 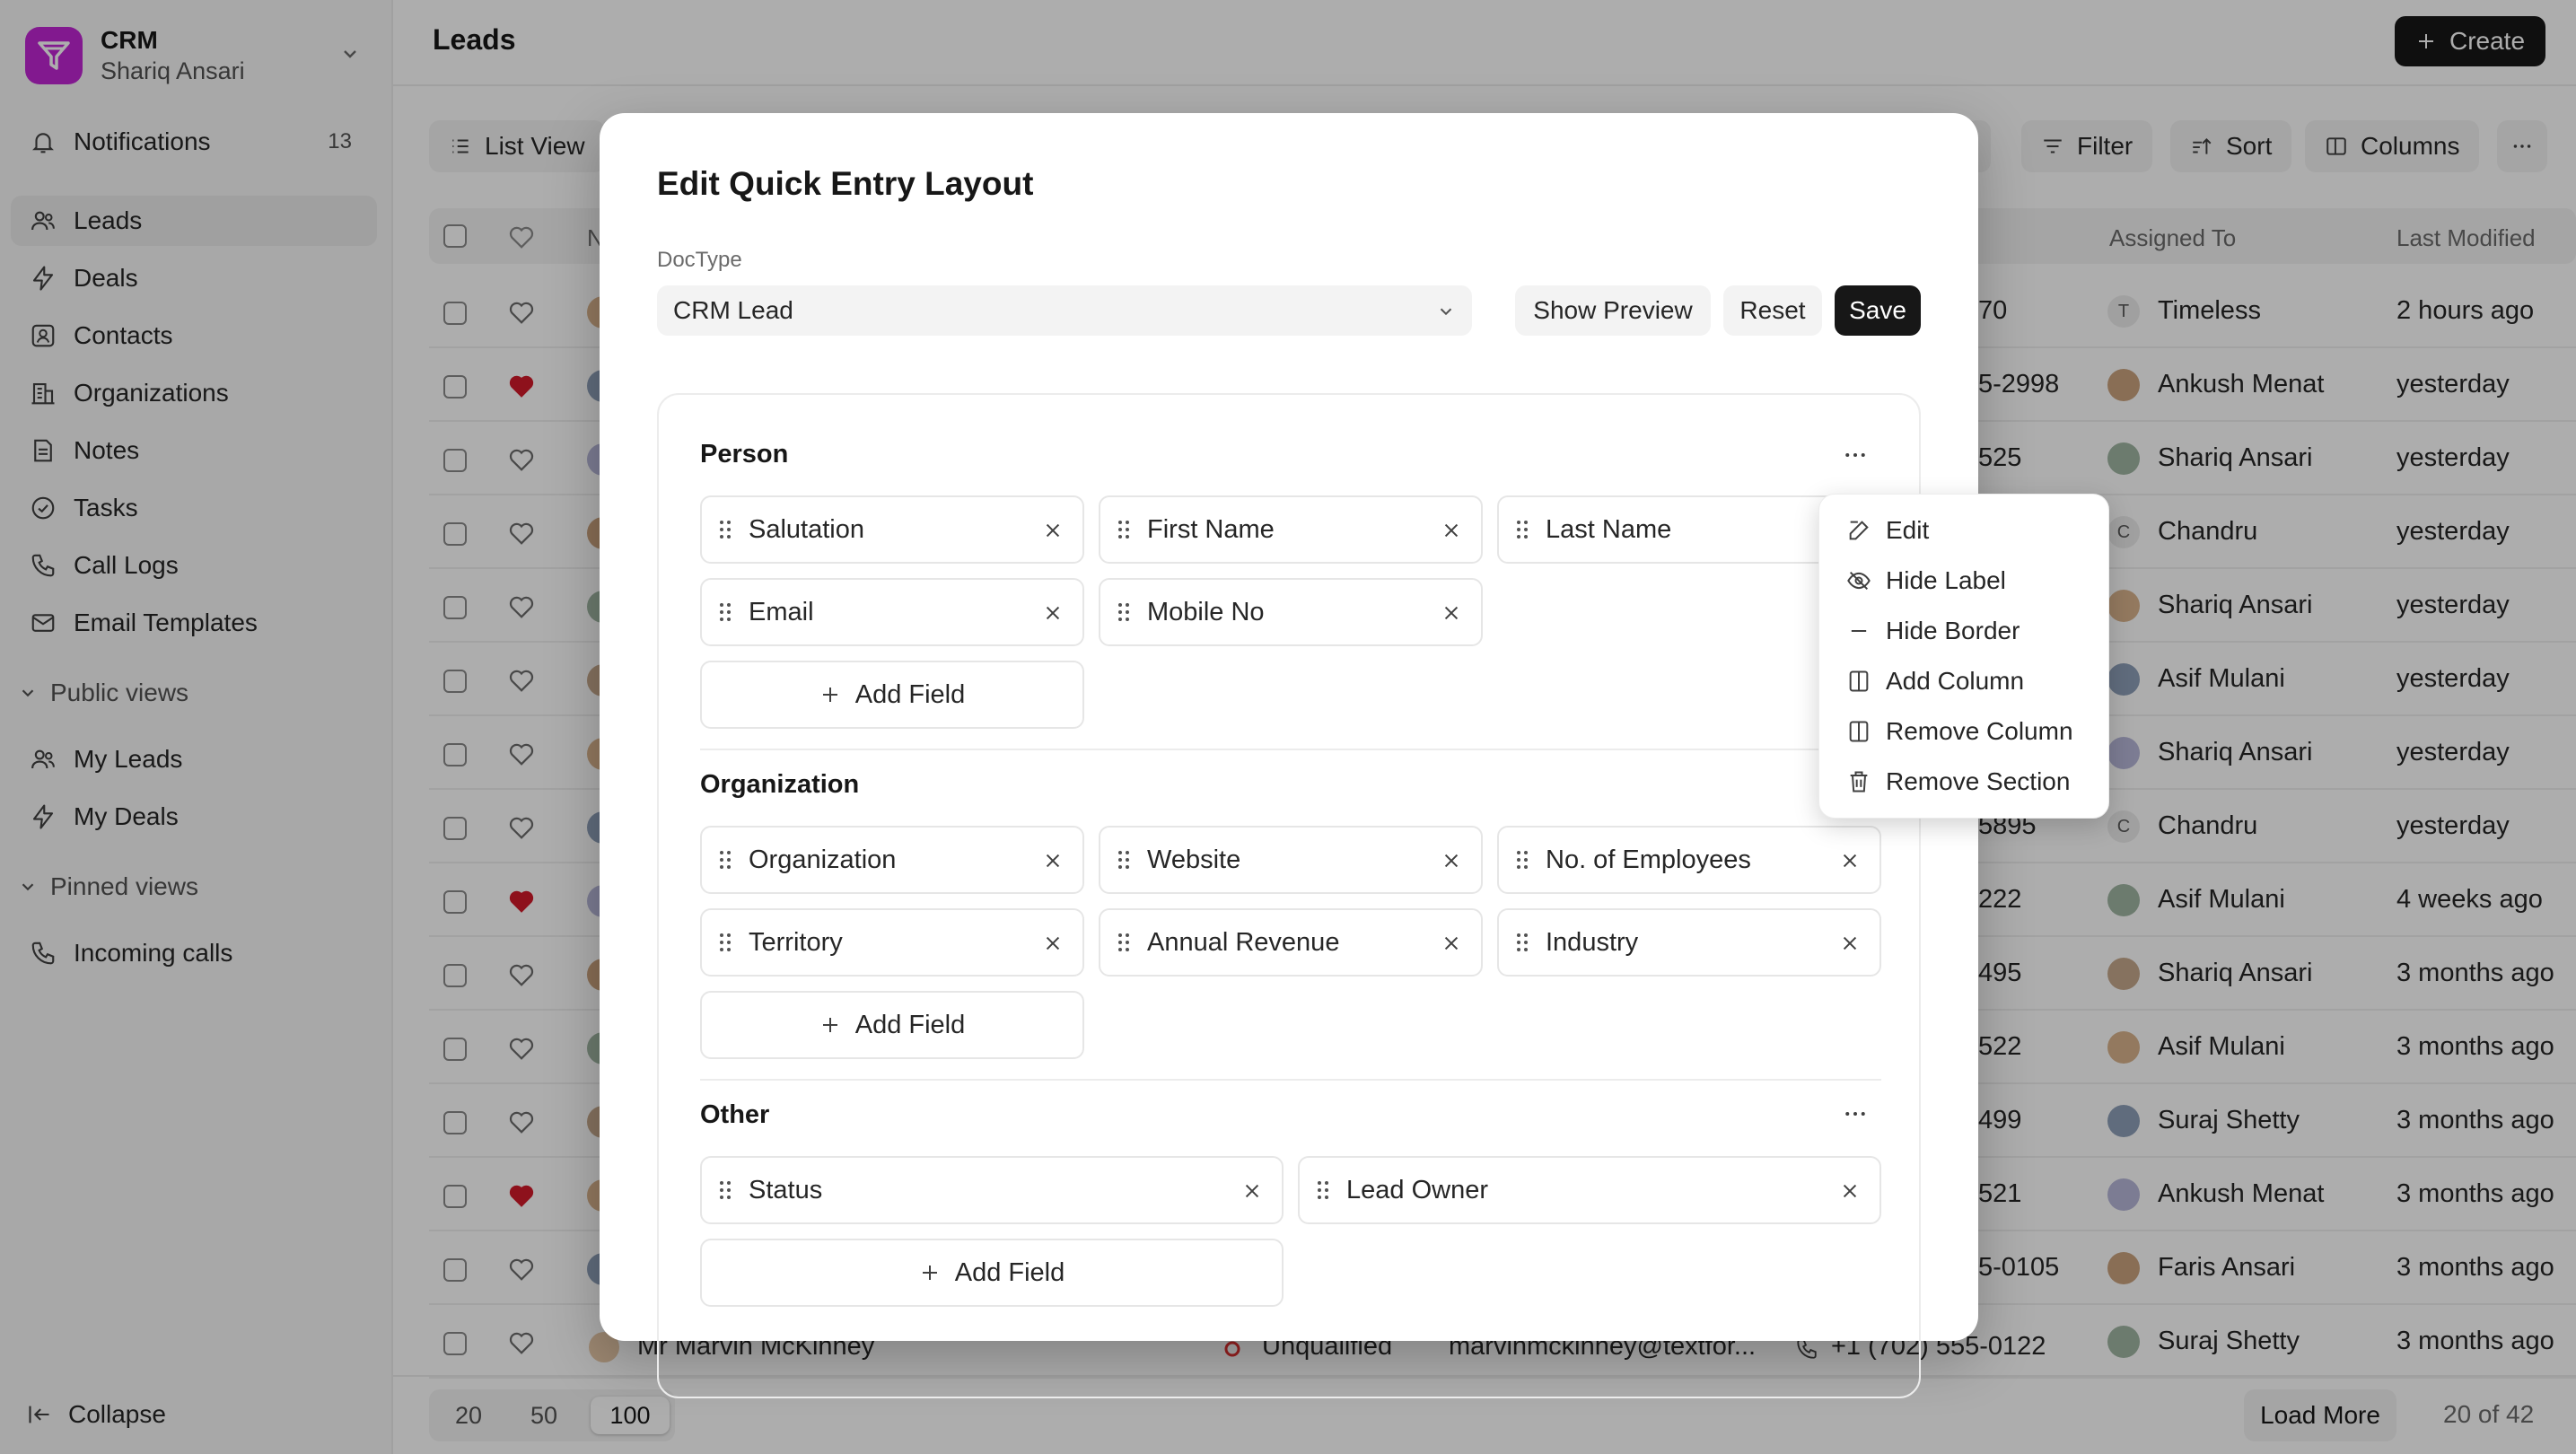 I want to click on minus-icon, so click(x=1859, y=631).